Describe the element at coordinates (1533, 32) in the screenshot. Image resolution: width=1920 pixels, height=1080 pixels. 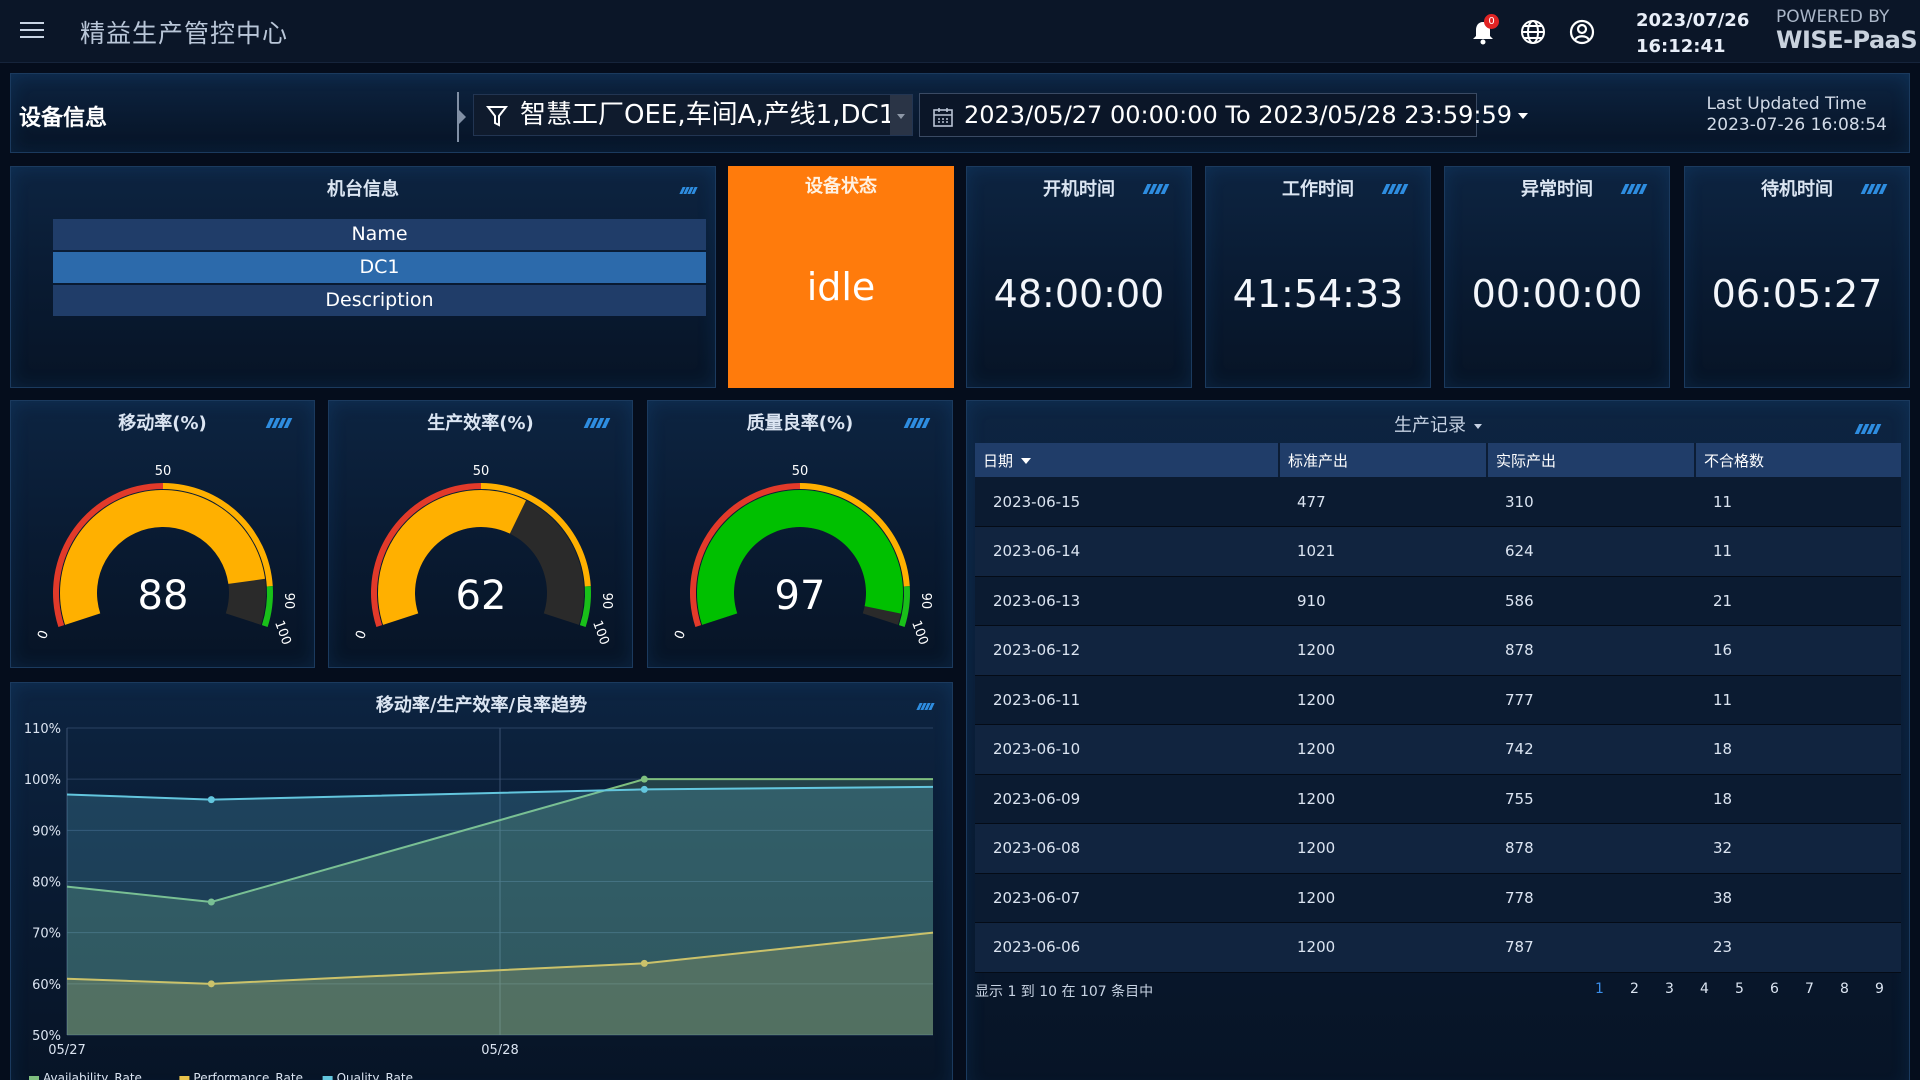
I see `globe-icon` at that location.